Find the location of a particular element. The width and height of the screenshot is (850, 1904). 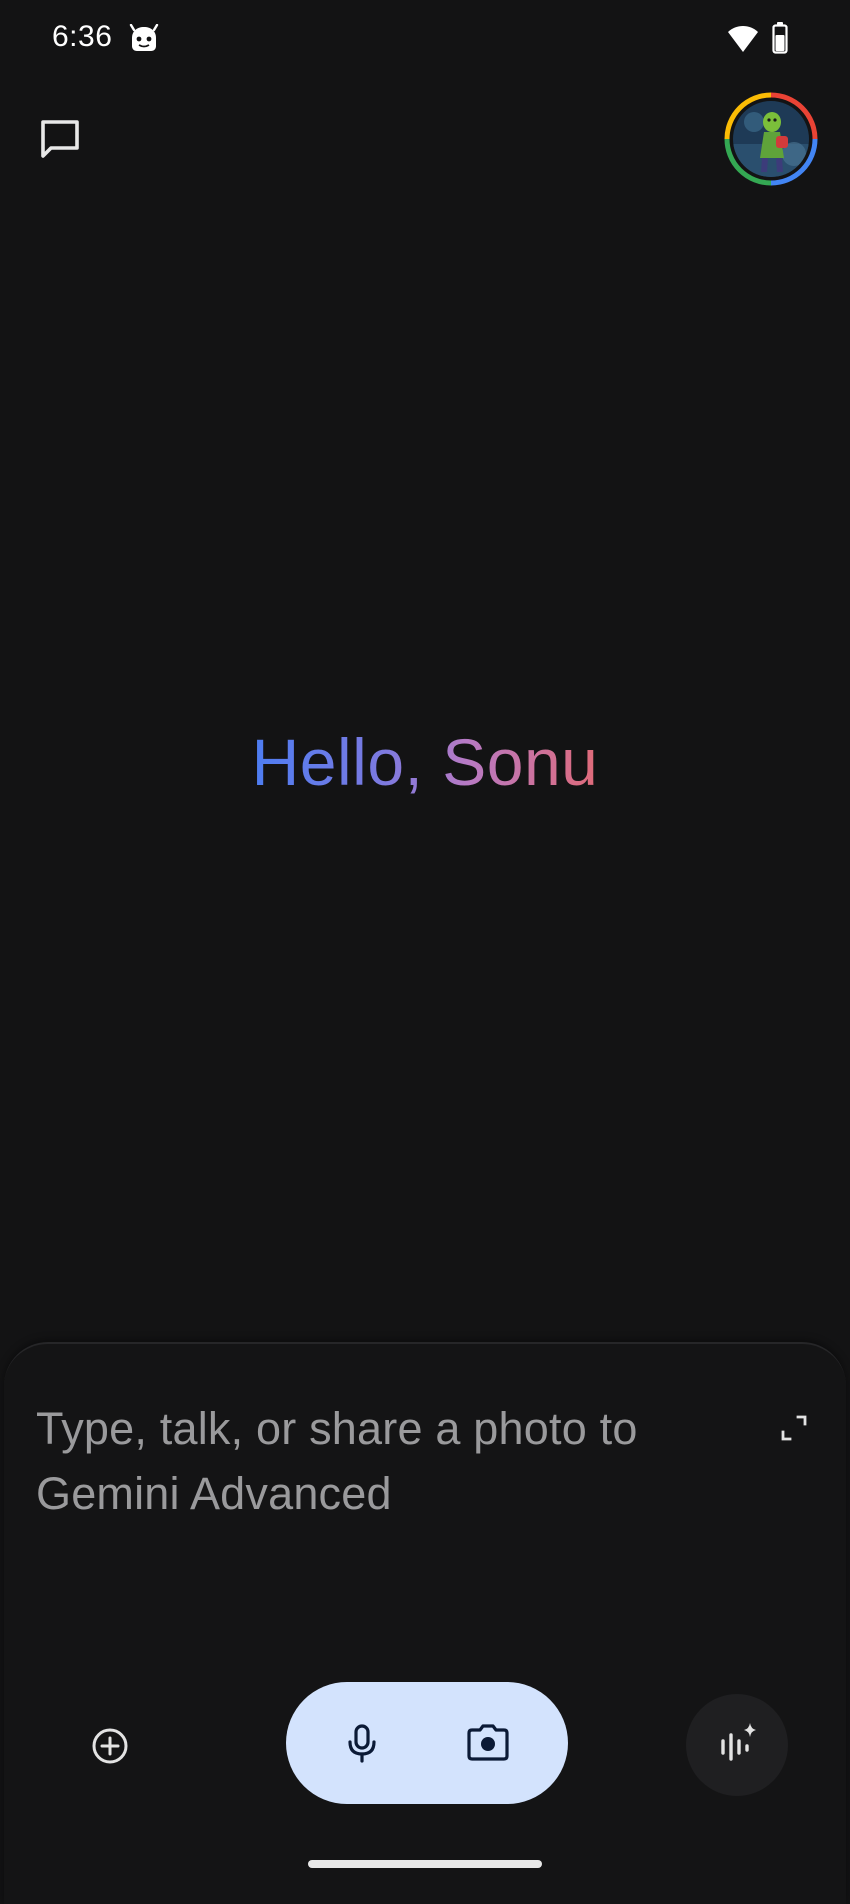

add-attachment-button is located at coordinates (110, 1746).